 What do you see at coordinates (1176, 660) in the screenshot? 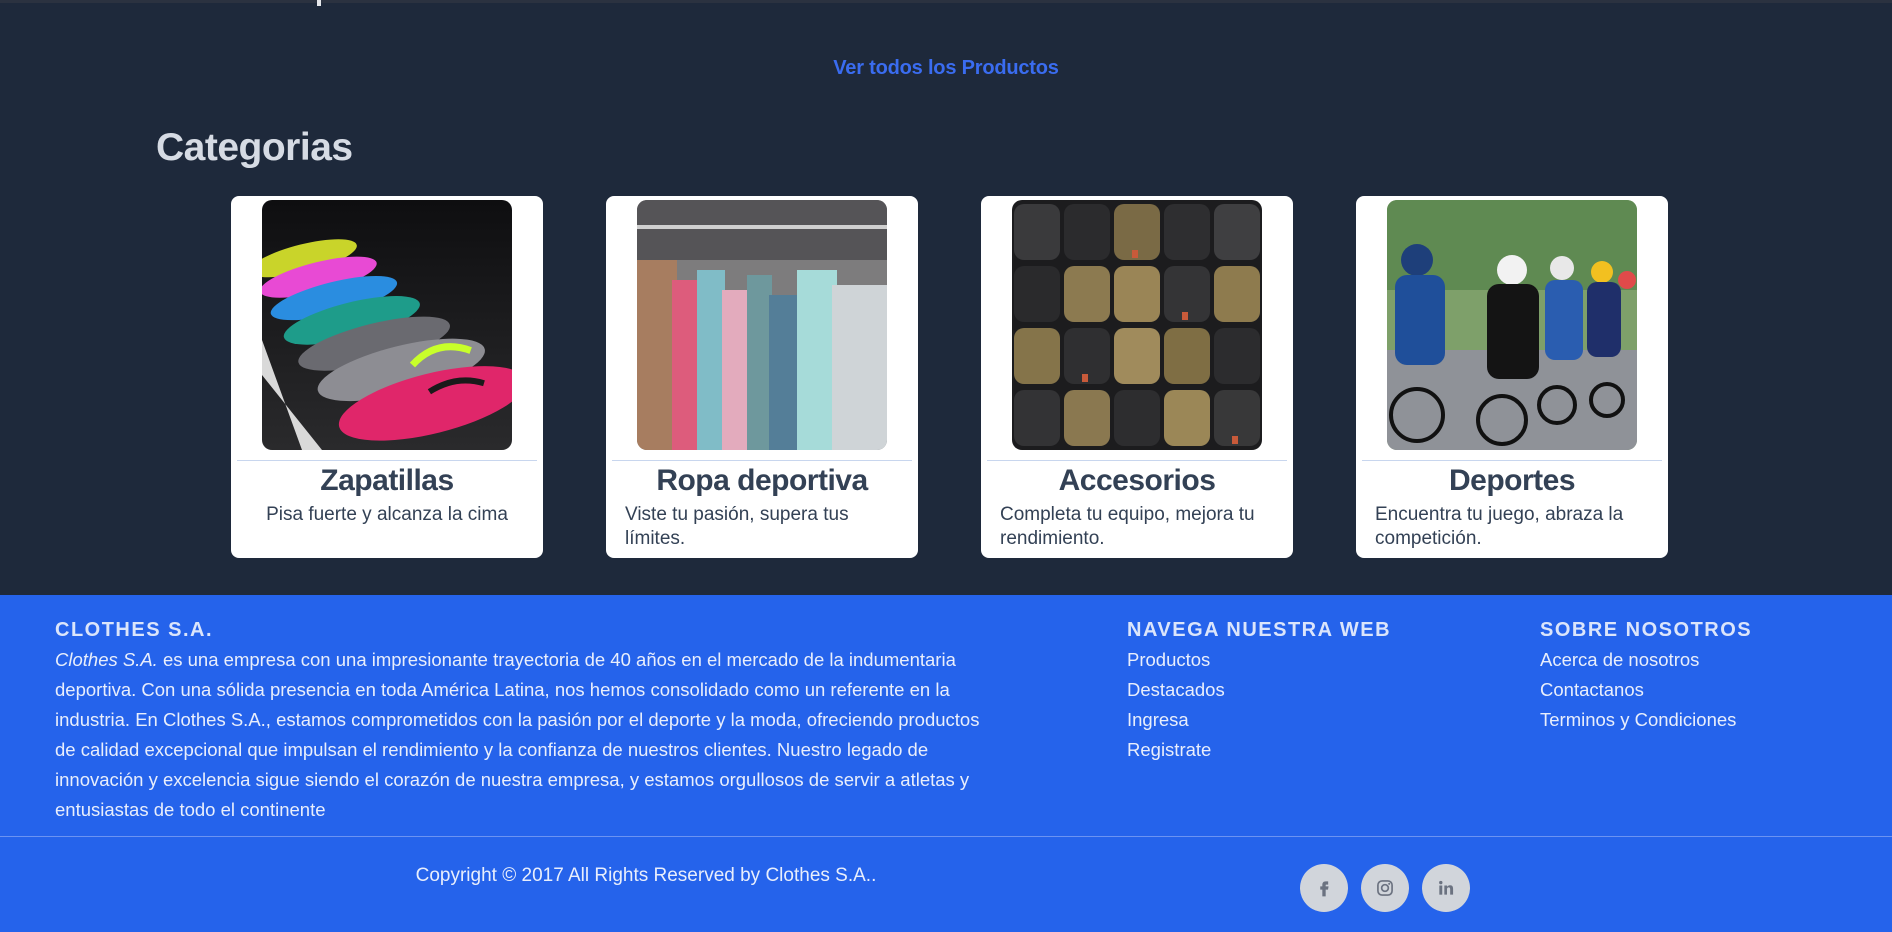
I see `footer-link-productos: Productos` at bounding box center [1176, 660].